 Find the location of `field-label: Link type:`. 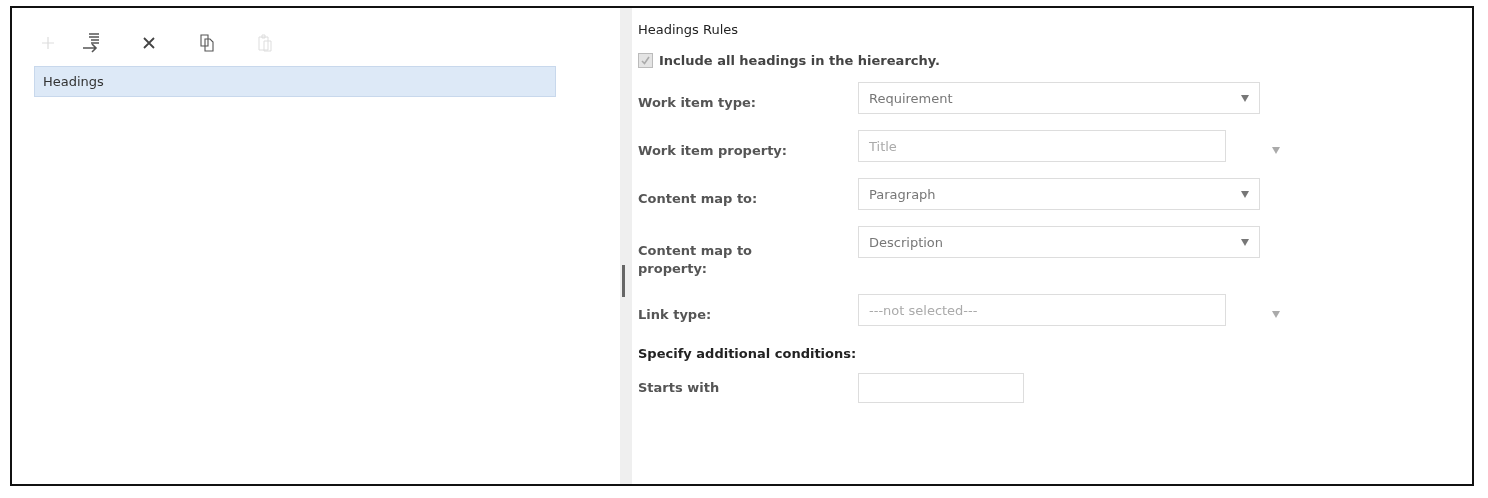

field-label: Link type: is located at coordinates (675, 315).